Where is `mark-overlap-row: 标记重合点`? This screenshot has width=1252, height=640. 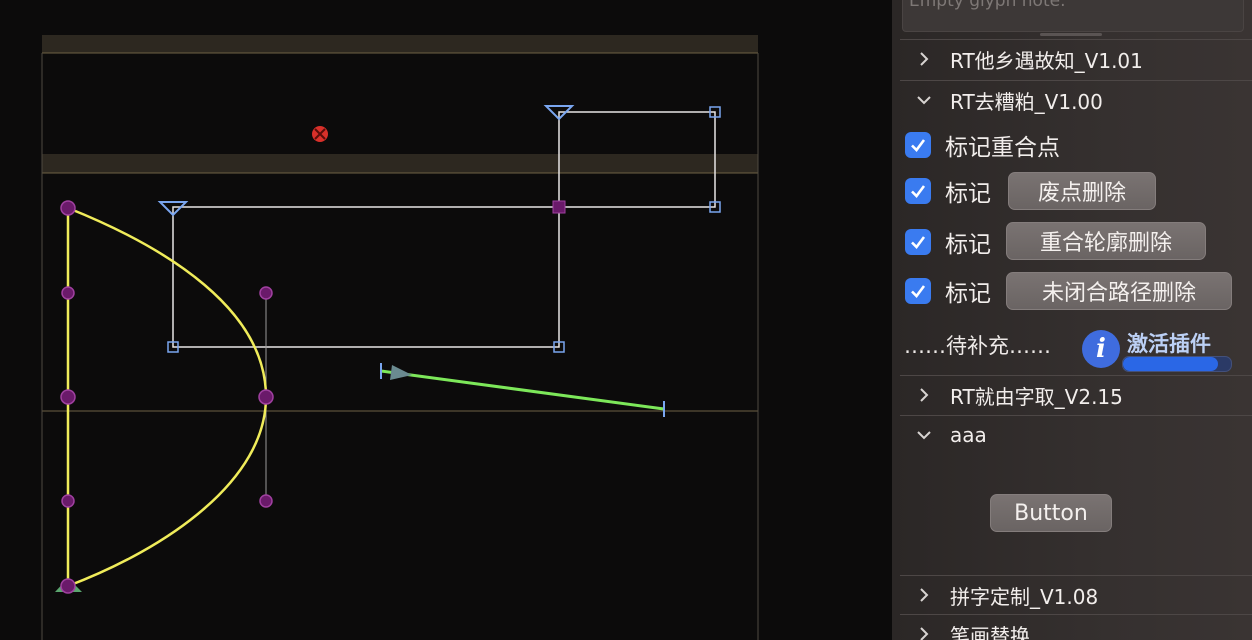 mark-overlap-row: 标记重合点 is located at coordinates (1072, 145).